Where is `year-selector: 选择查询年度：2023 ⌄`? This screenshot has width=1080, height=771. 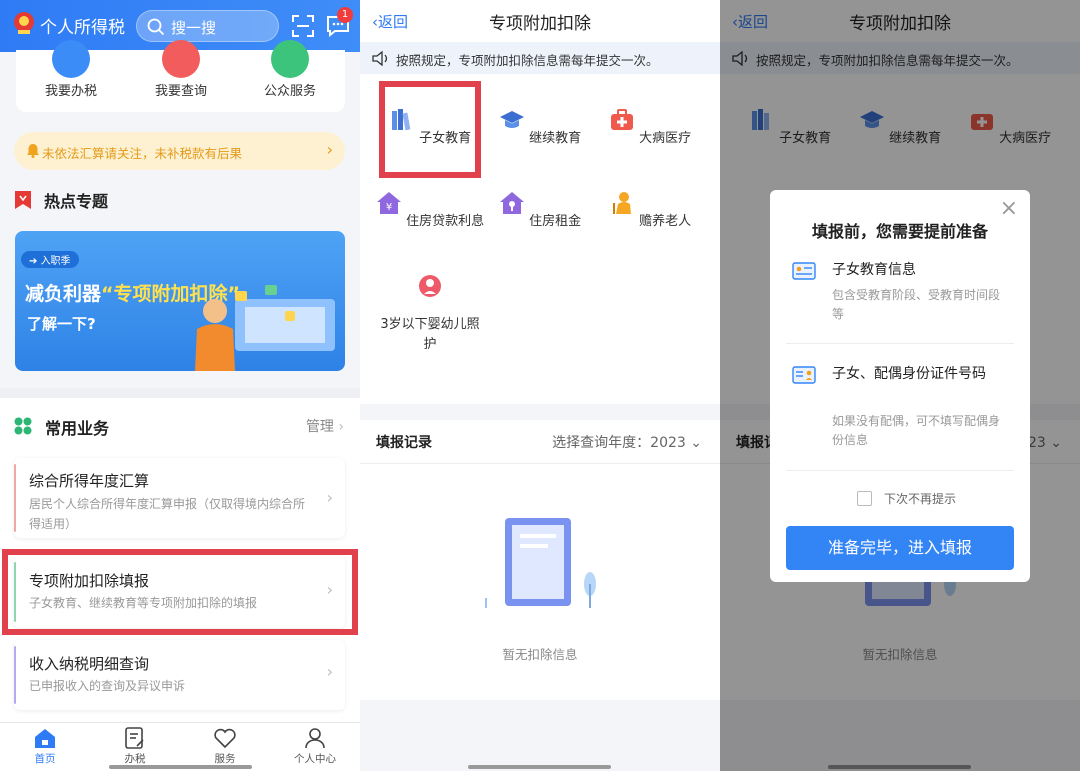 year-selector: 选择查询年度：2023 ⌄ is located at coordinates (627, 442).